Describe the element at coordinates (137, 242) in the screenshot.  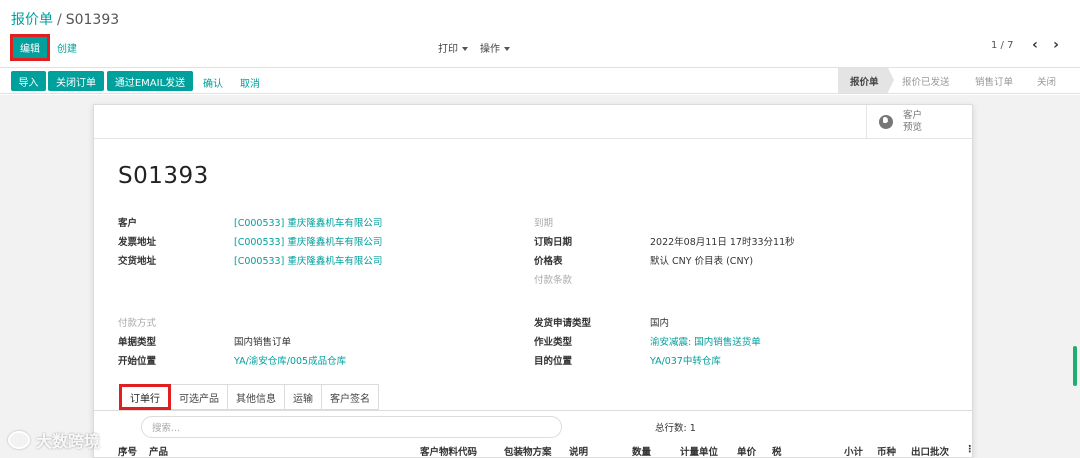
I see `field-label: 发票地址` at that location.